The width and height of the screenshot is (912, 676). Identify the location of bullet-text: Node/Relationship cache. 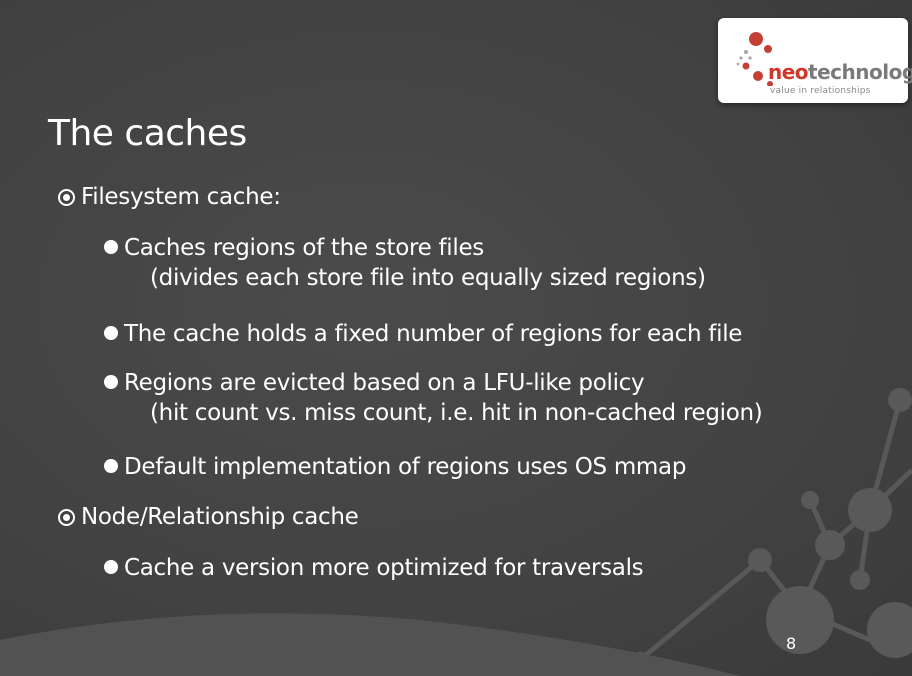
(220, 517).